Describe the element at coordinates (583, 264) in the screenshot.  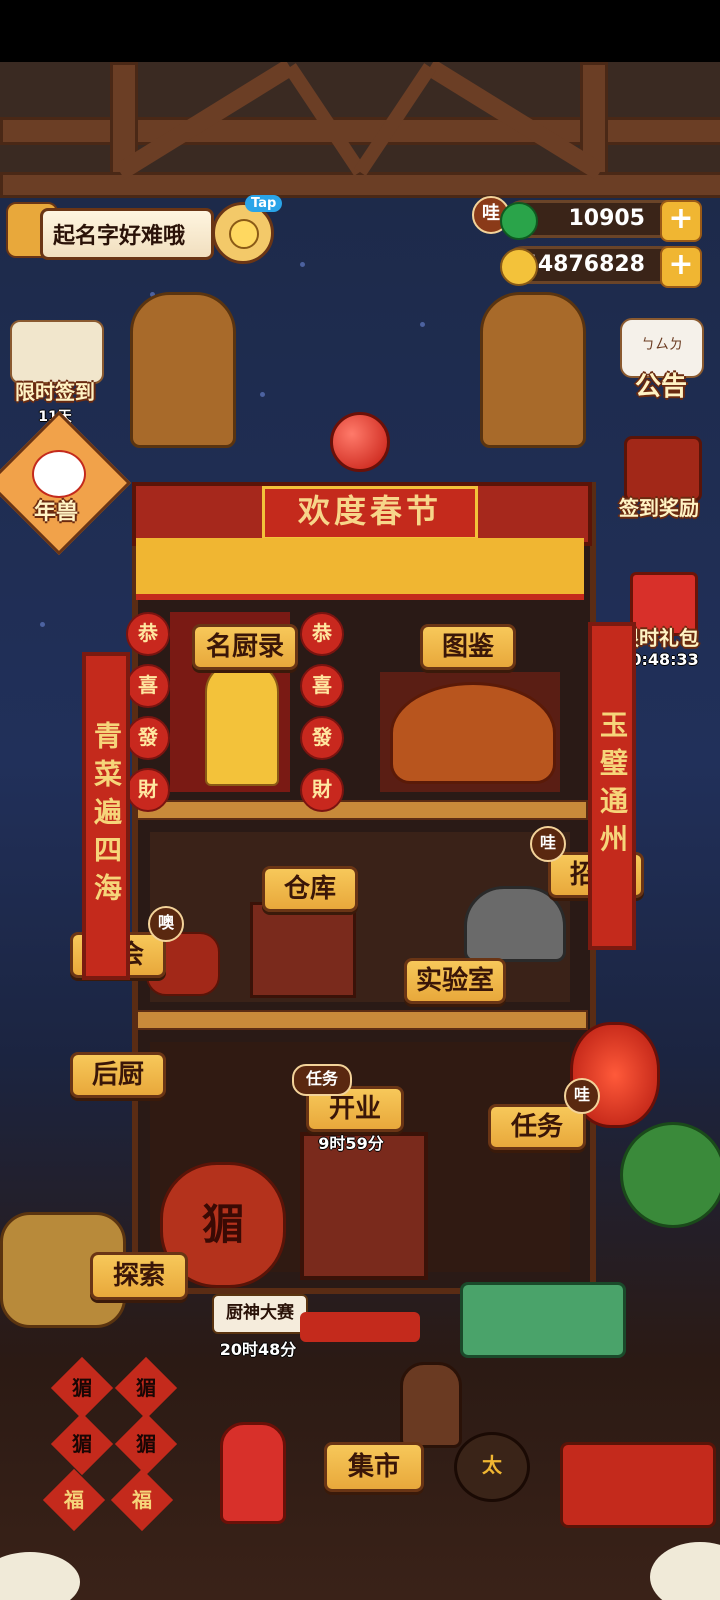
I see `coin-value: 44876828` at that location.